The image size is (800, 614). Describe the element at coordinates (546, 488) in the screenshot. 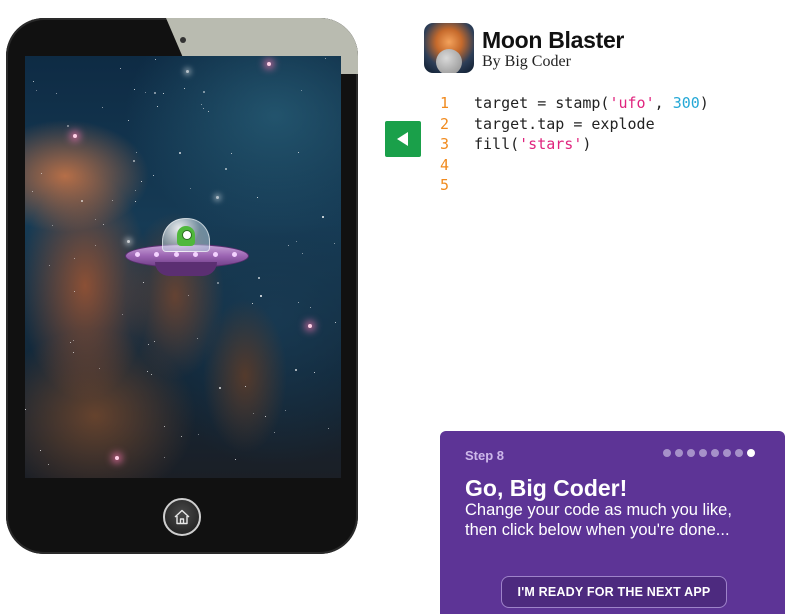

I see `step-heading: Go, Big Coder!` at that location.